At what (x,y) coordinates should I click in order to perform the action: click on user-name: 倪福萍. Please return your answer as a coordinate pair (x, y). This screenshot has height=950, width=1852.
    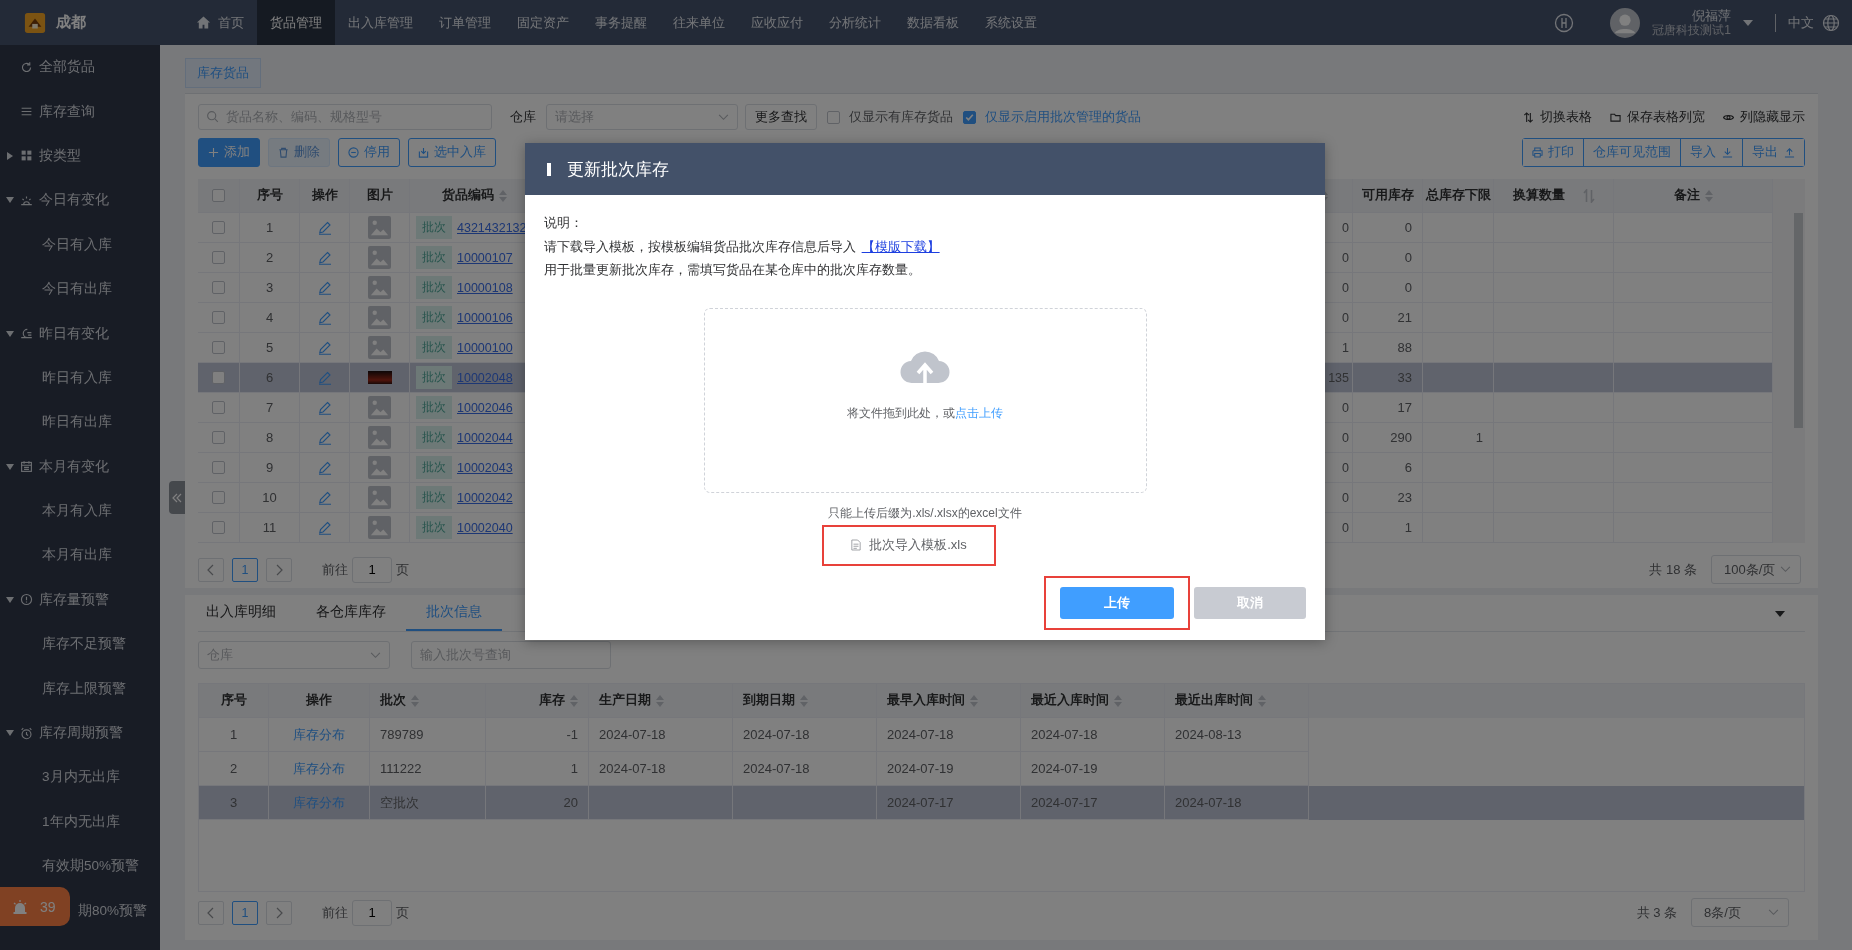
    Looking at the image, I should click on (1711, 15).